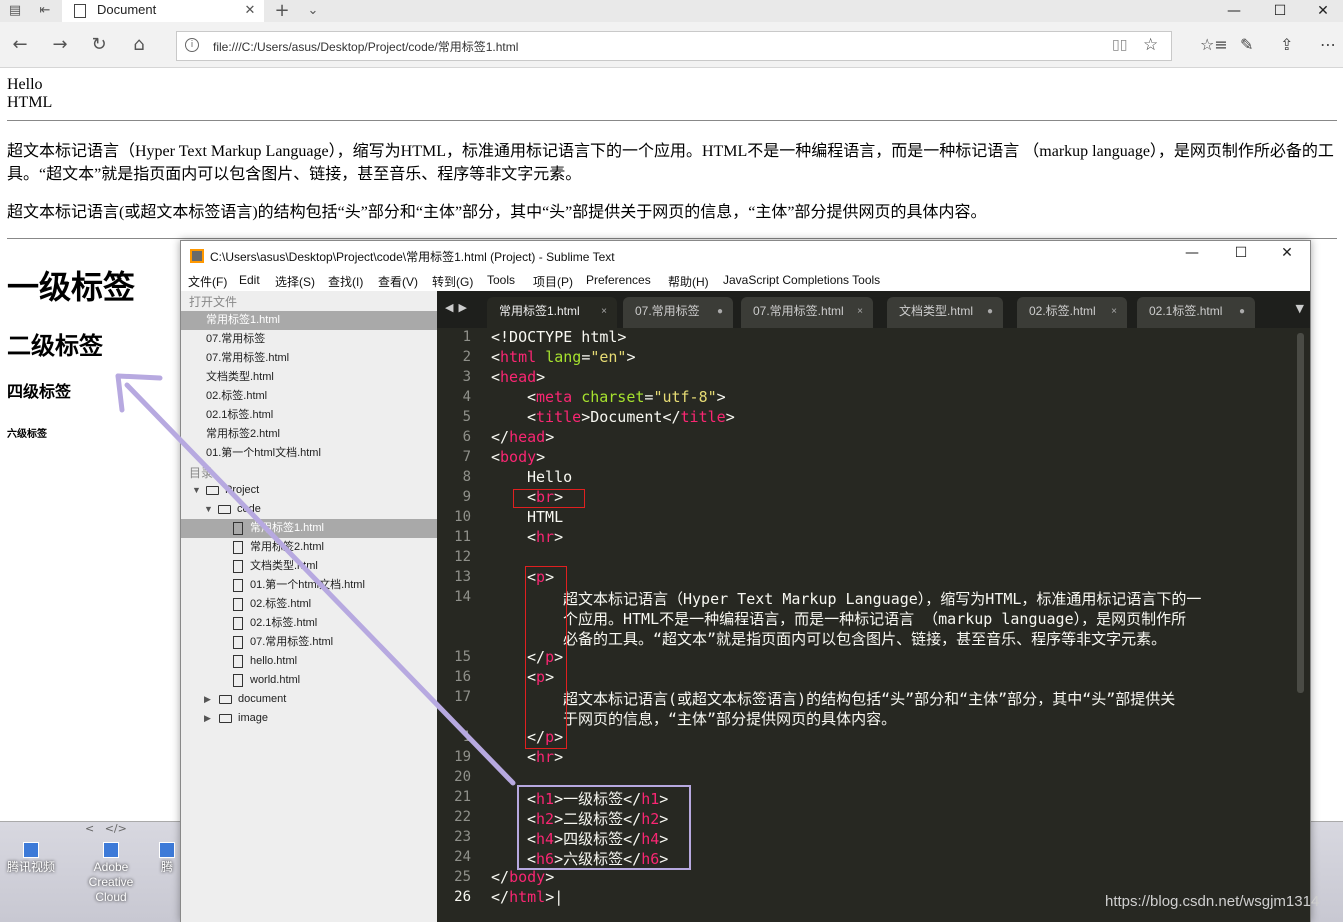 The height and width of the screenshot is (922, 1343). Describe the element at coordinates (801, 280) in the screenshot. I see `menu-javascript-completions: JavaScript Completions Tools` at that location.